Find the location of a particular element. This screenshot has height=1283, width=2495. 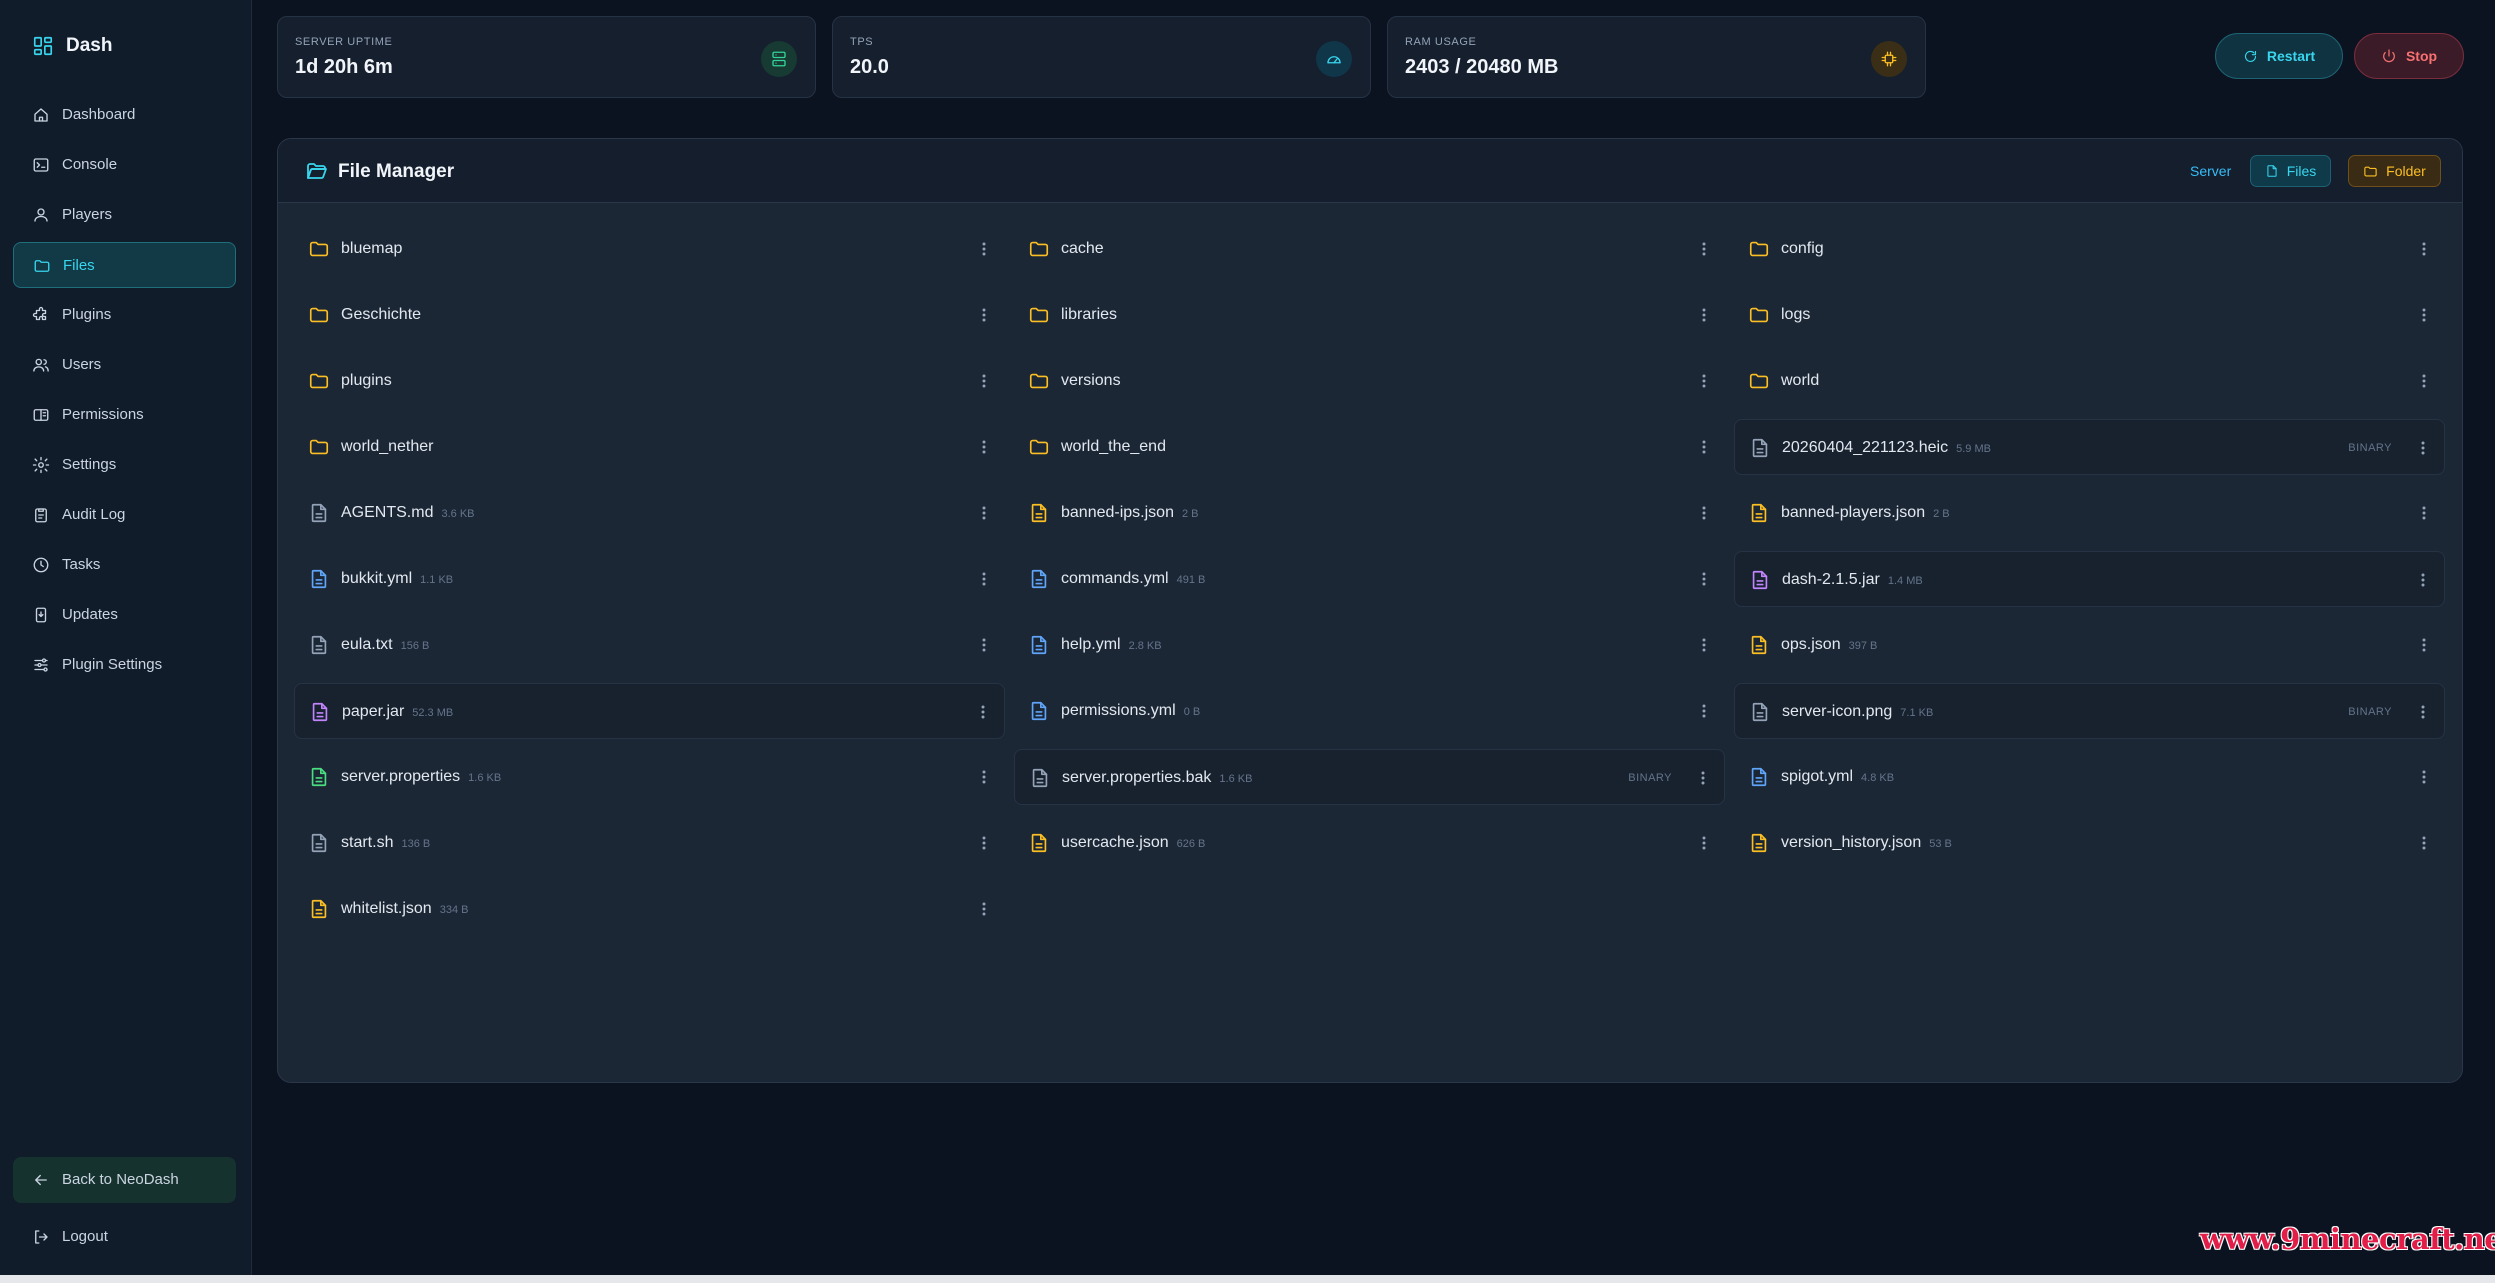

file-item: 20260404_221123.heic 5.9 MB BINARY is located at coordinates (2089, 447).